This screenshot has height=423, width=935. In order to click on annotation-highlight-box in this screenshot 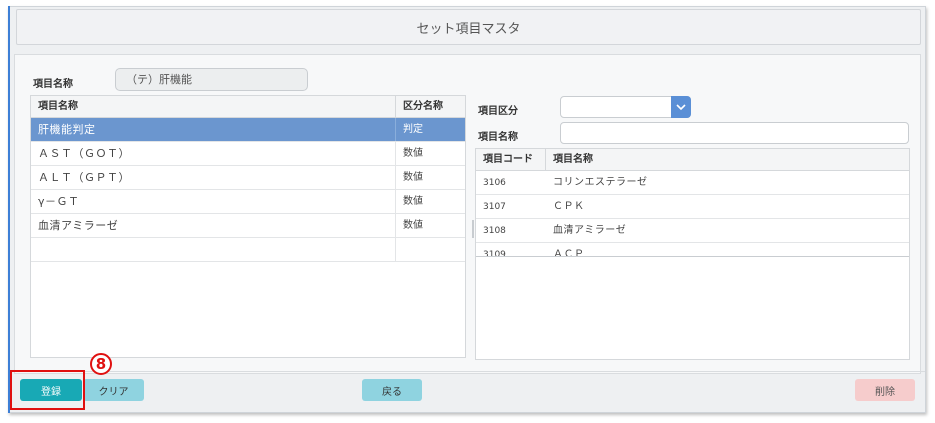, I will do `click(47, 390)`.